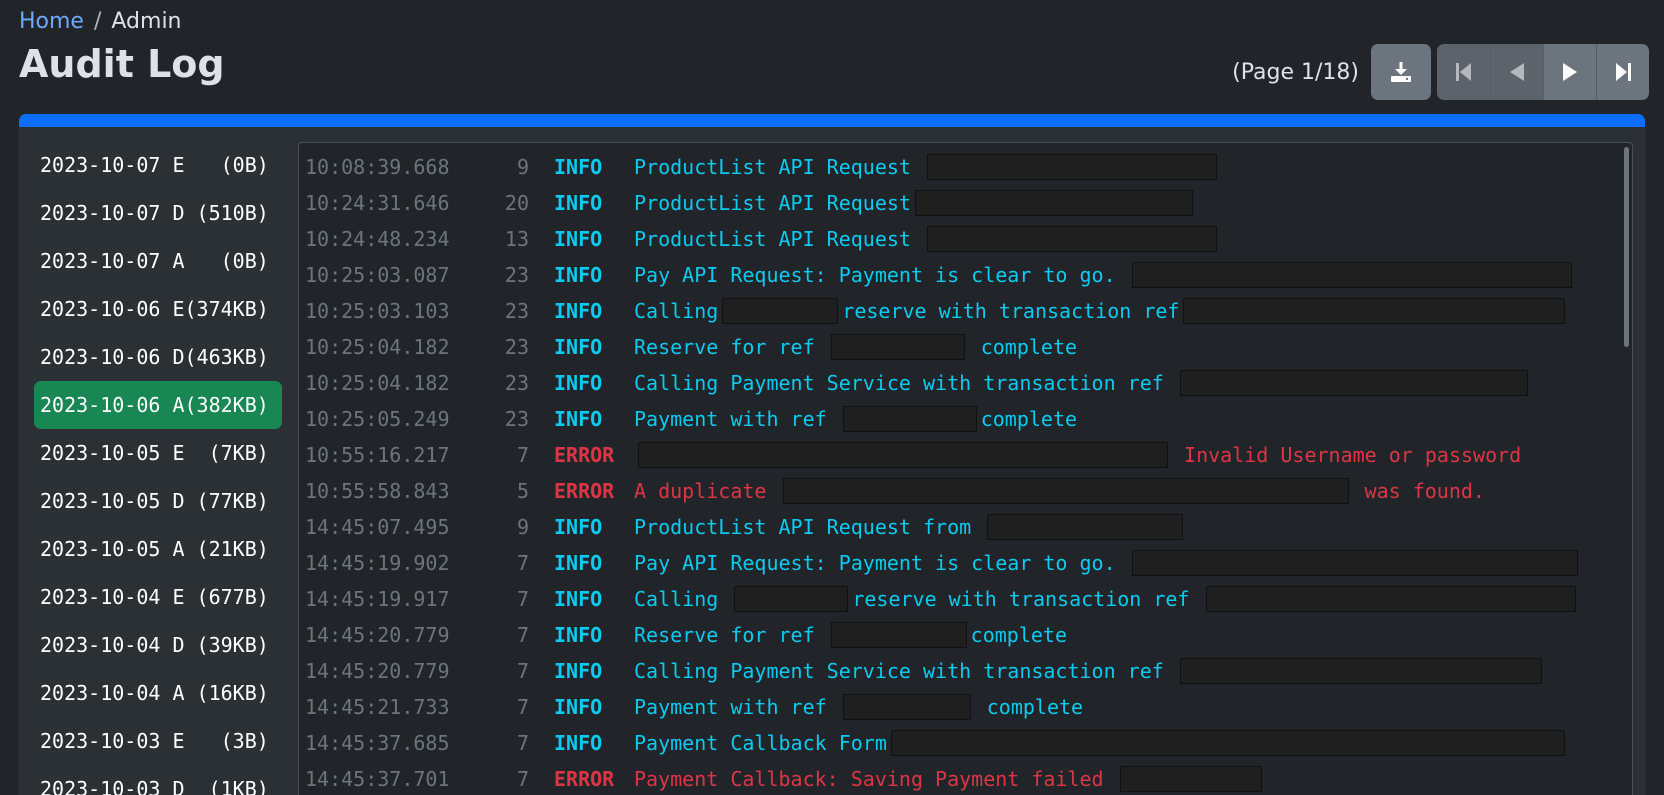 The width and height of the screenshot is (1664, 795). I want to click on log-row: 10:08:39.668 9 INFO ProductList API Request, so click(943, 167).